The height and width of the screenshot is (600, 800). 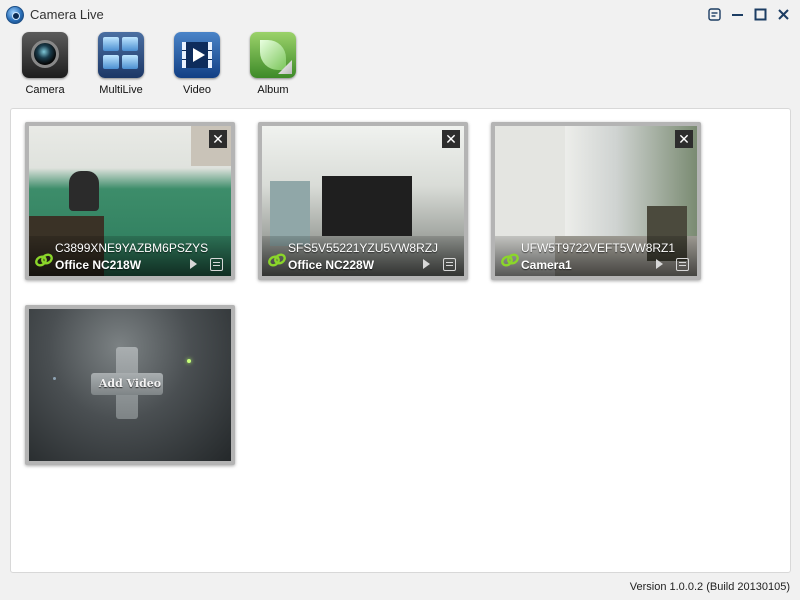 What do you see at coordinates (98, 265) in the screenshot?
I see `camera-name: Office NC218W` at bounding box center [98, 265].